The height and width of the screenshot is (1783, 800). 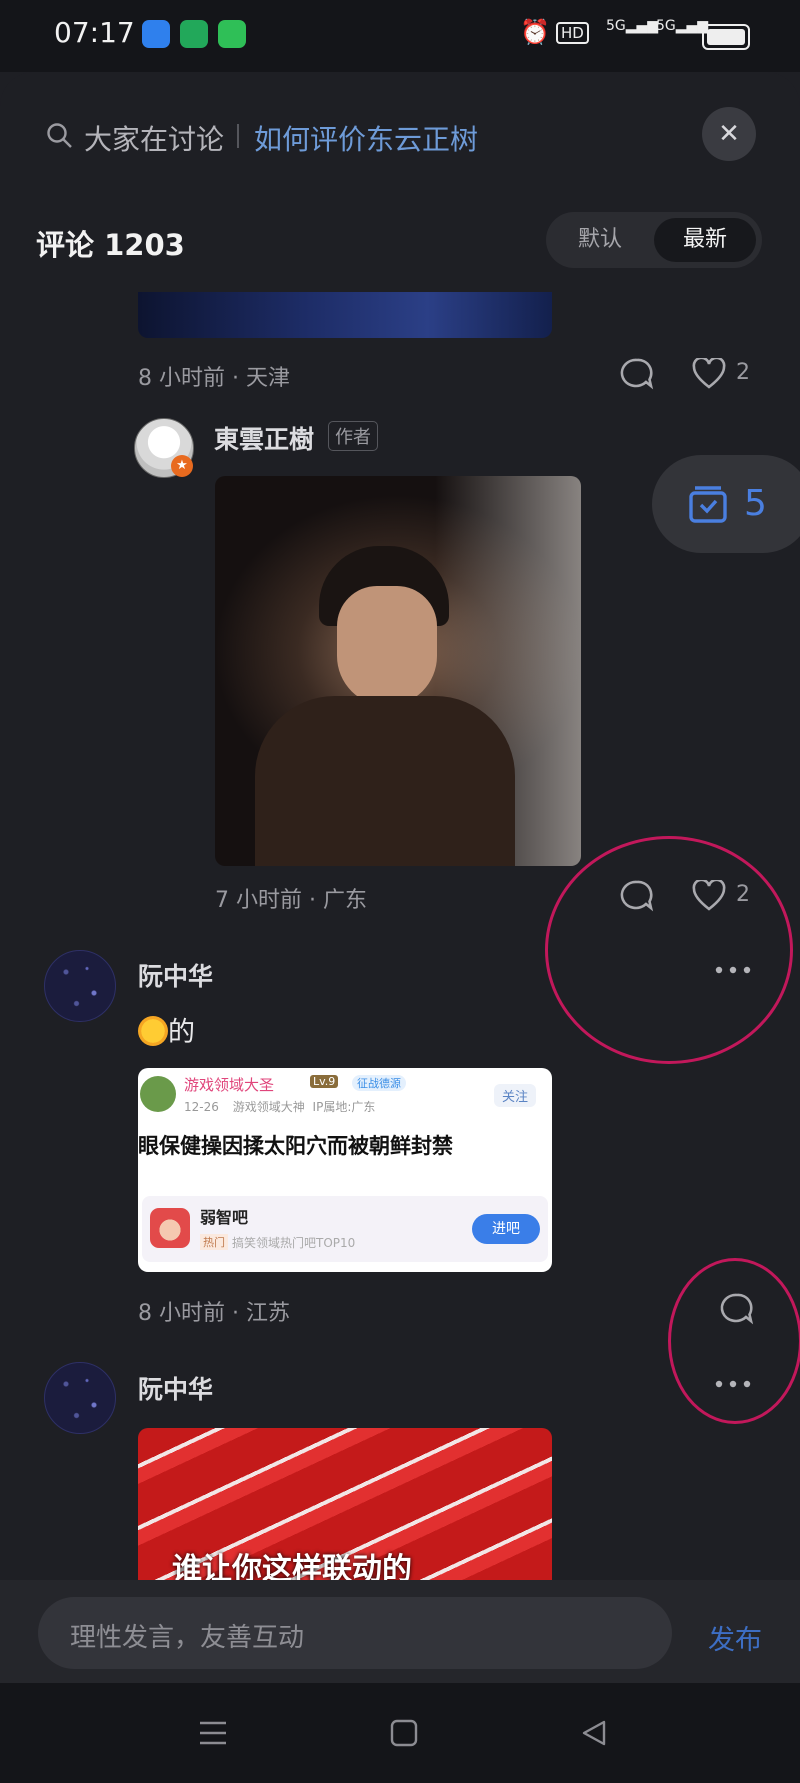 I want to click on publish-button: 发布, so click(x=735, y=1637).